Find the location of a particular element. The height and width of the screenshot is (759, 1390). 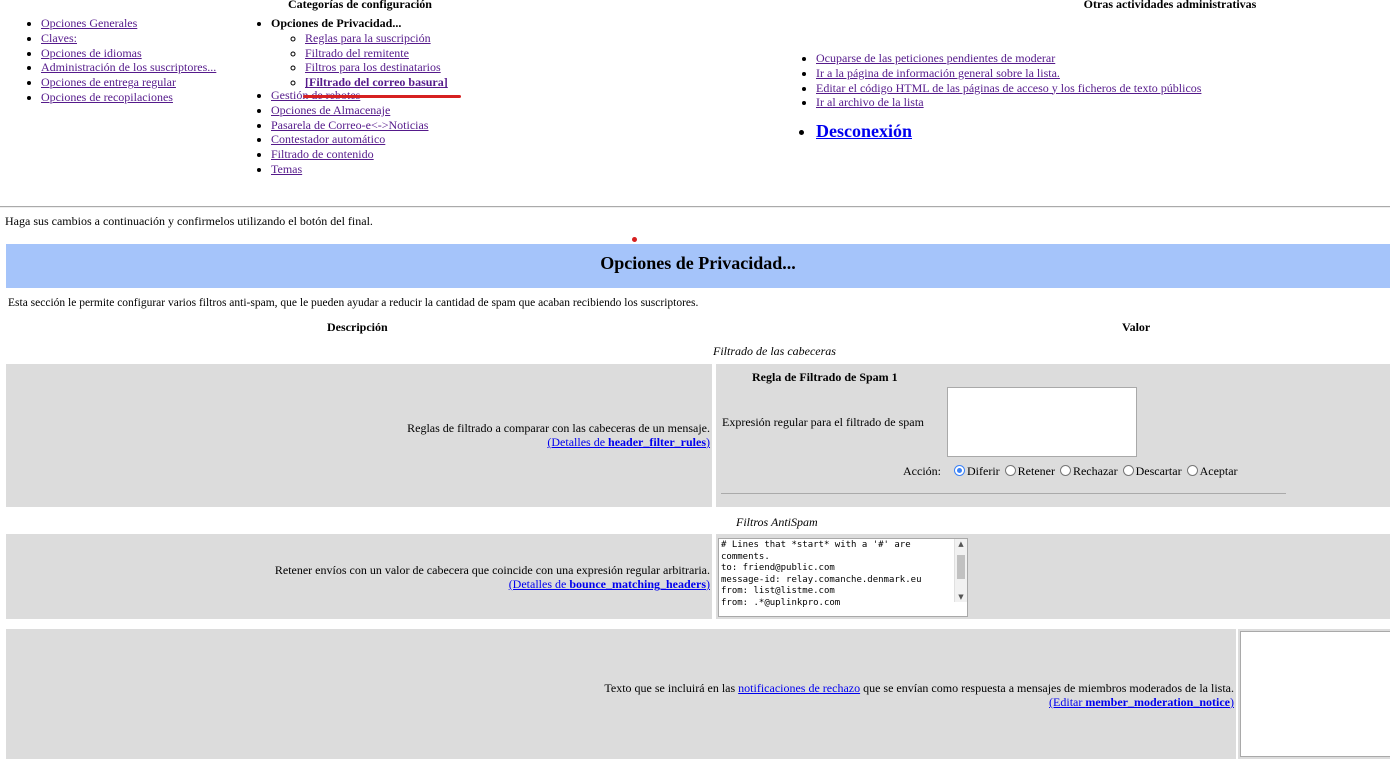

nav-filtrado-de-contenido-link: Filtrado de contenido is located at coordinates (322, 154).